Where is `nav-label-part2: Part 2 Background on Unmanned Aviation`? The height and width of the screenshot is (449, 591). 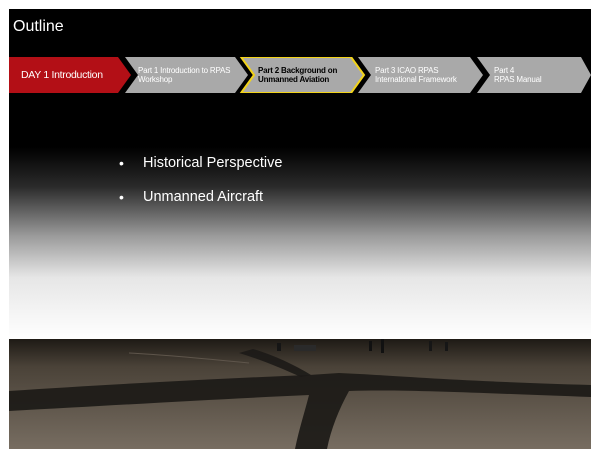
nav-label-part2: Part 2 Background on Unmanned Aviation is located at coordinates (298, 75).